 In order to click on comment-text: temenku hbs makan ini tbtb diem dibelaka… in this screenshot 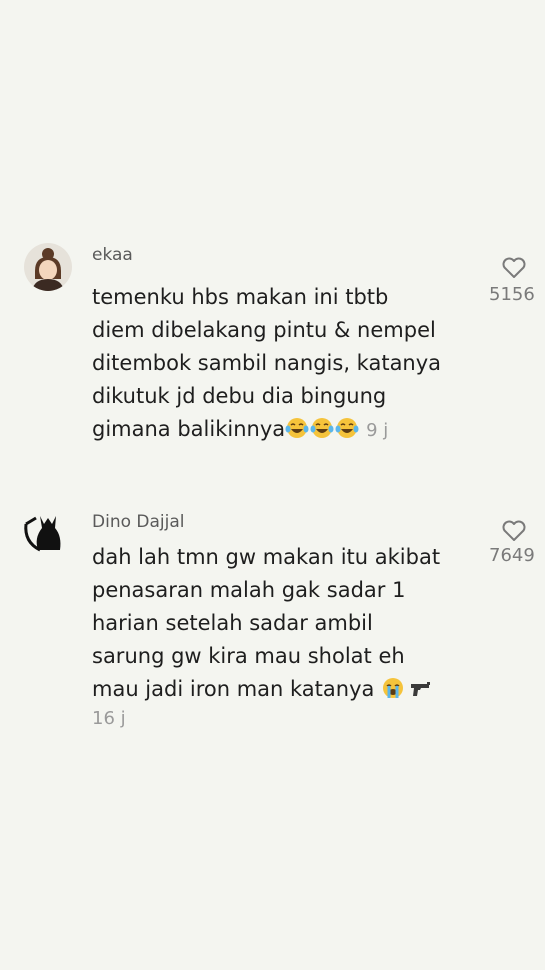, I will do `click(266, 364)`.